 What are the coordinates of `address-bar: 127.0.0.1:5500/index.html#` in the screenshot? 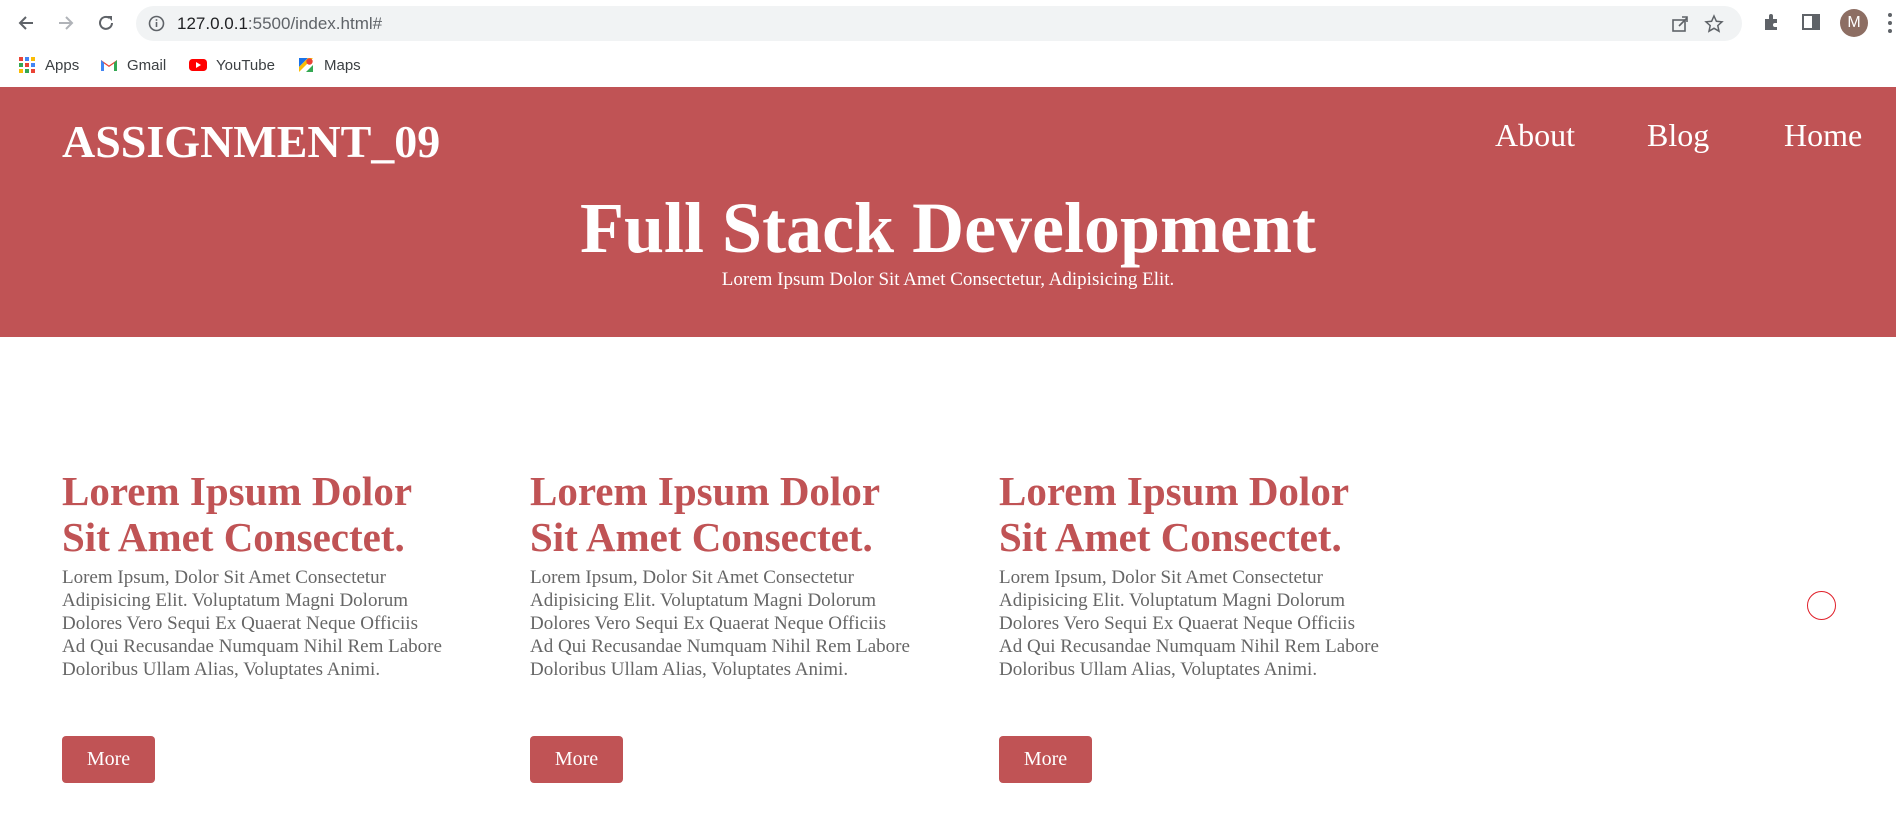 It's located at (939, 23).